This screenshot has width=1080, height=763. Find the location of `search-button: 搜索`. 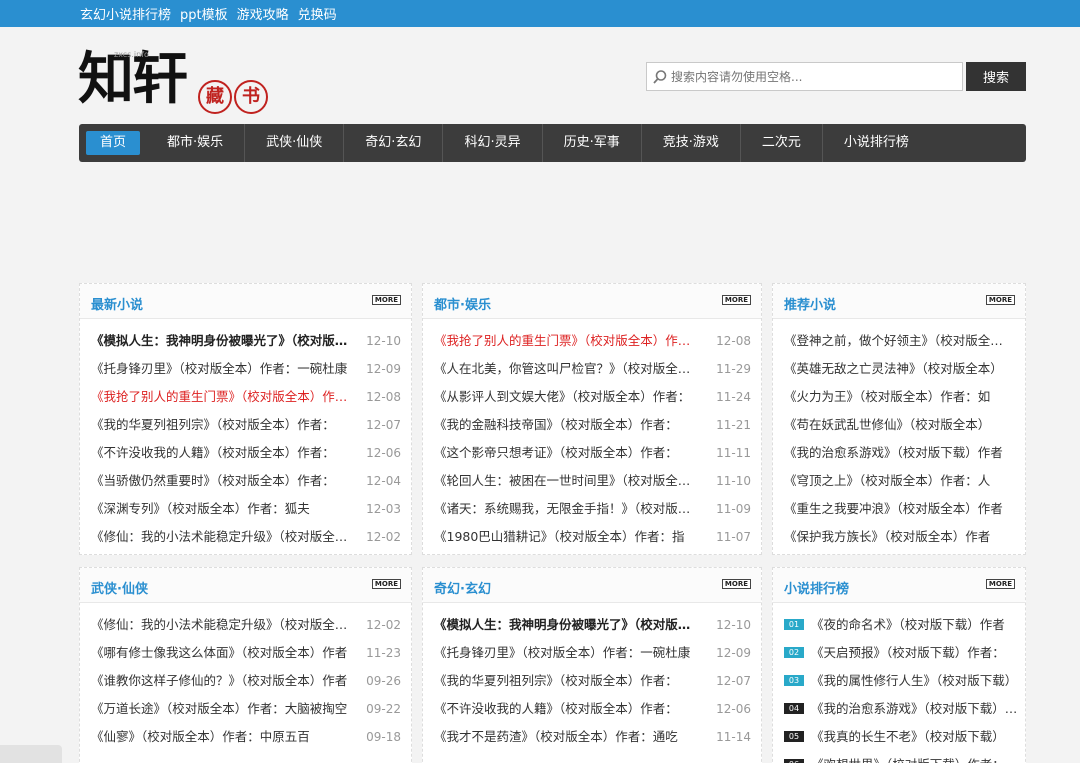

search-button: 搜索 is located at coordinates (996, 76).